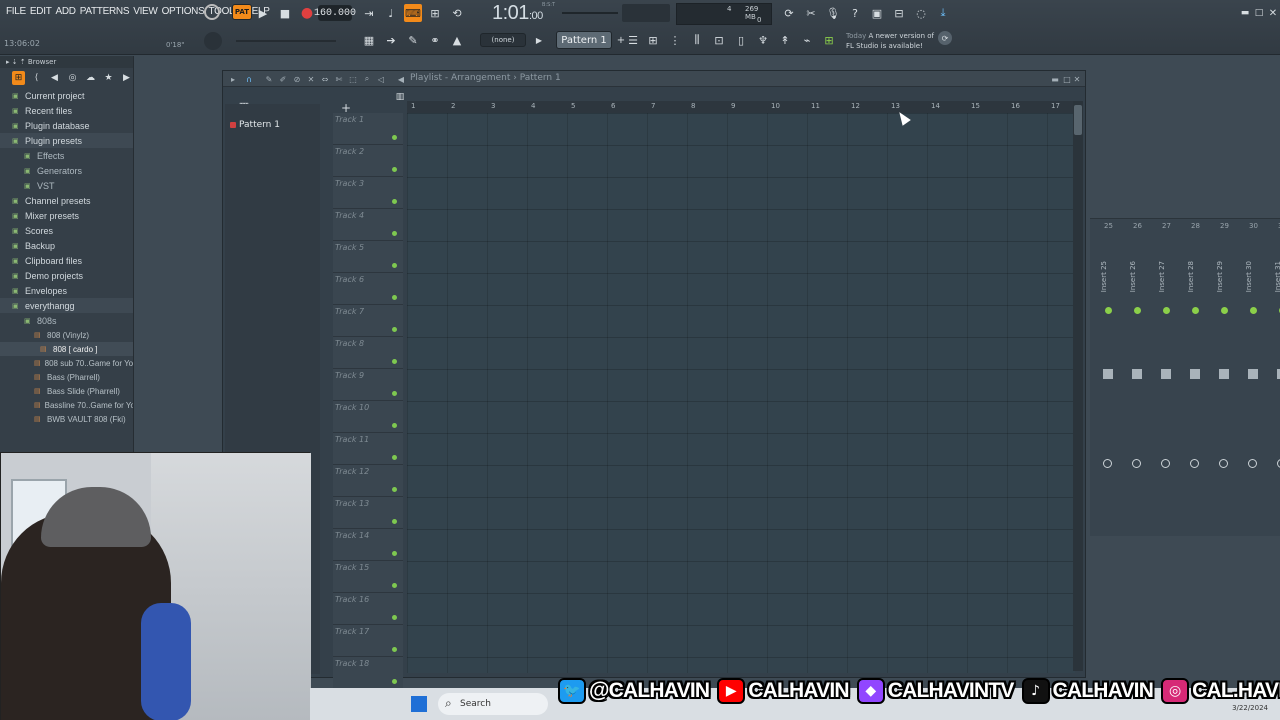 The image size is (1280, 720). Describe the element at coordinates (741, 40) in the screenshot. I see `file-icon: ▯` at that location.